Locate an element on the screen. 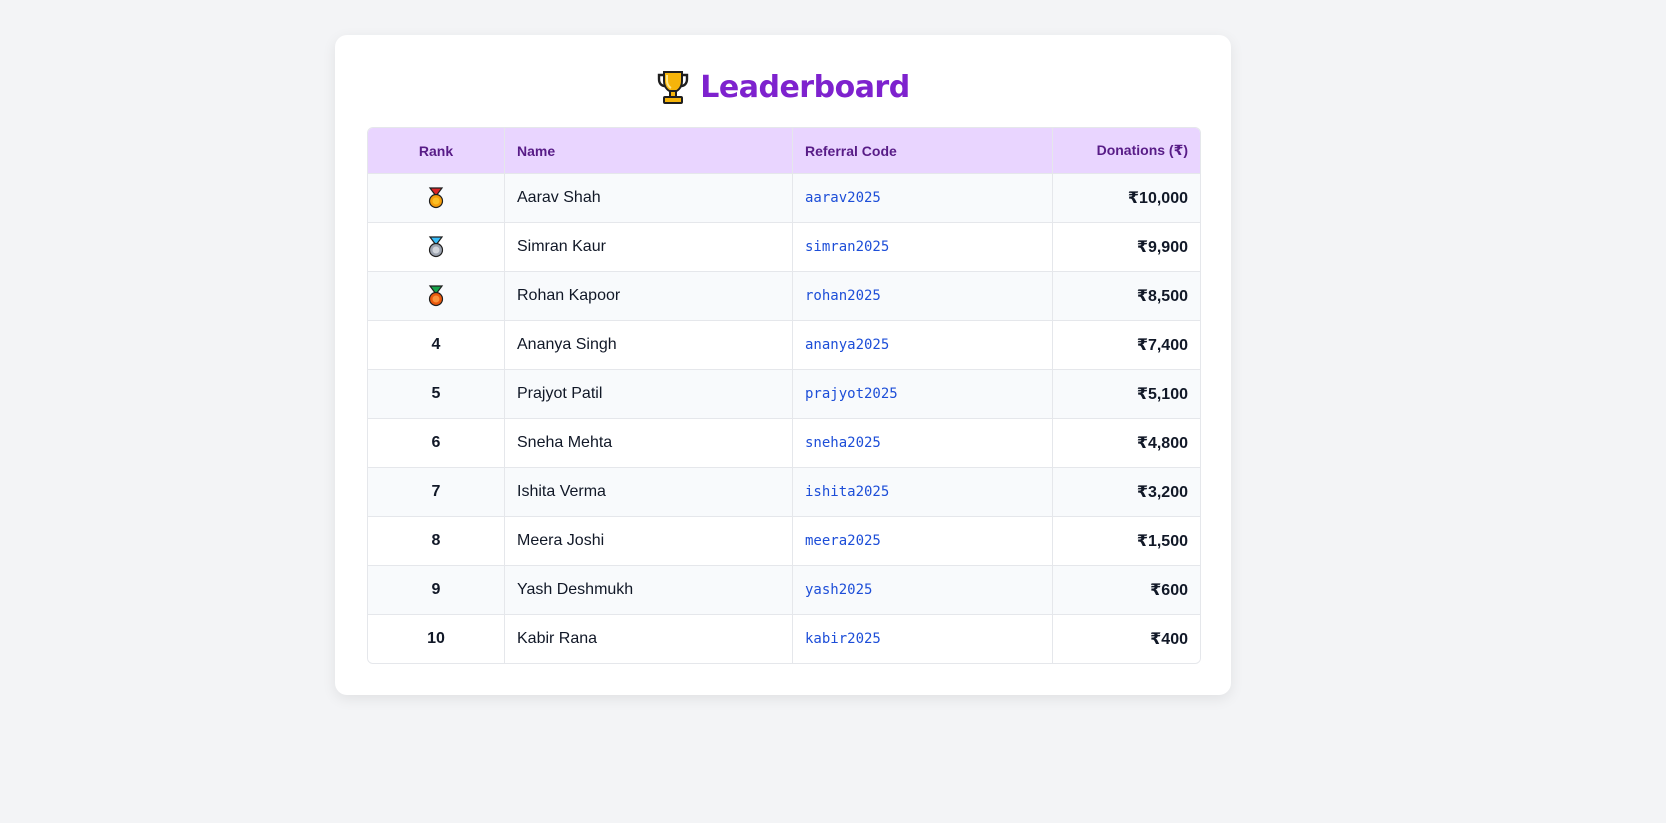 The image size is (1666, 823). column-header-rank: Rank is located at coordinates (436, 151).